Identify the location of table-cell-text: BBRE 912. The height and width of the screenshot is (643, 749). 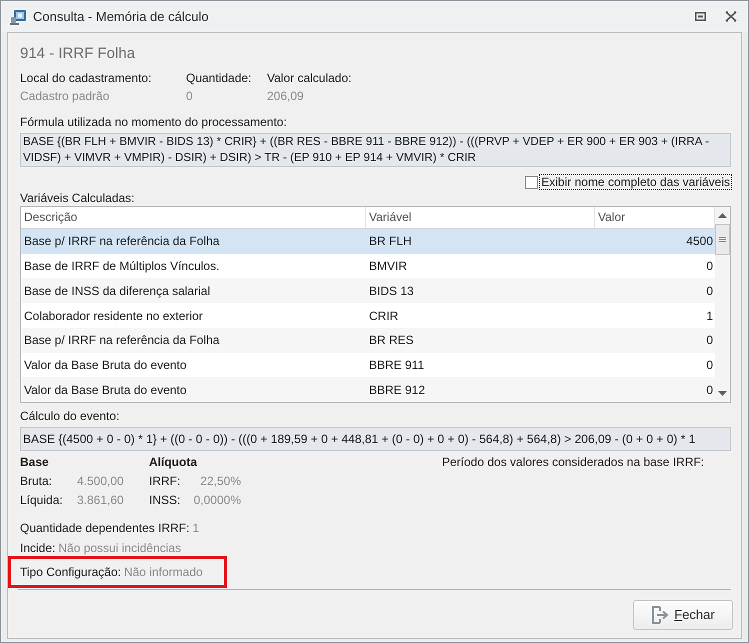
(397, 390).